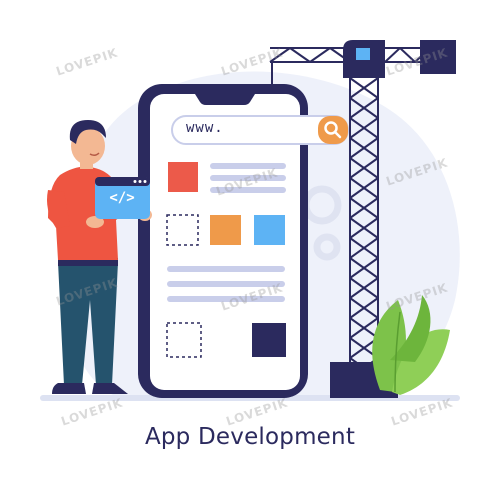 This screenshot has width=500, height=500. What do you see at coordinates (269, 340) in the screenshot?
I see `content-navy-block` at bounding box center [269, 340].